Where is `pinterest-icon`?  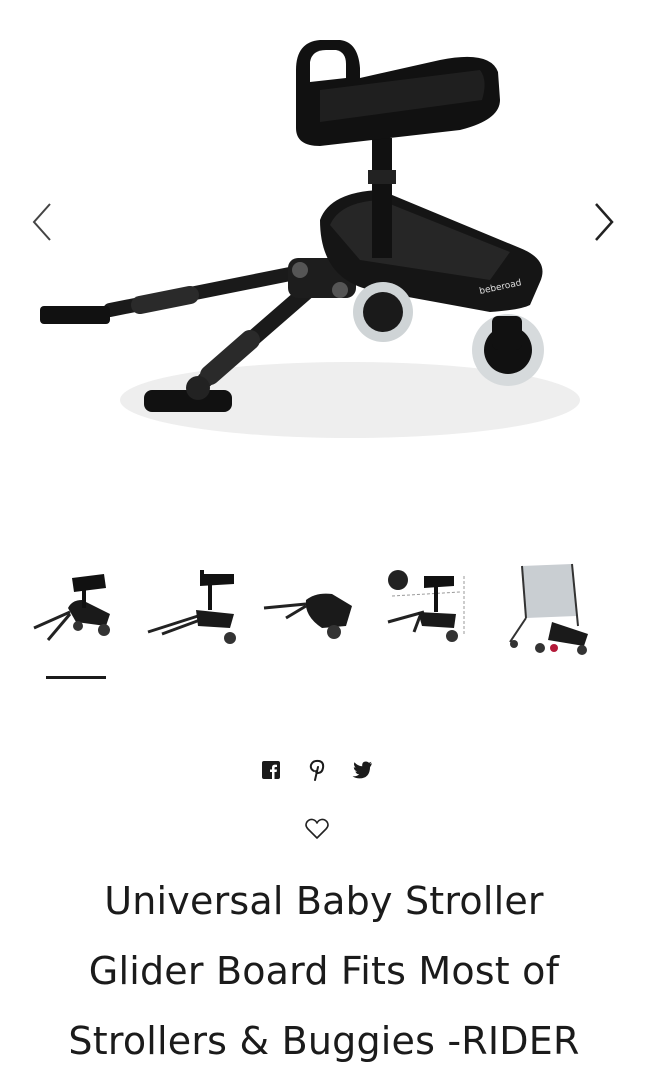
pinterest-icon is located at coordinates (317, 770).